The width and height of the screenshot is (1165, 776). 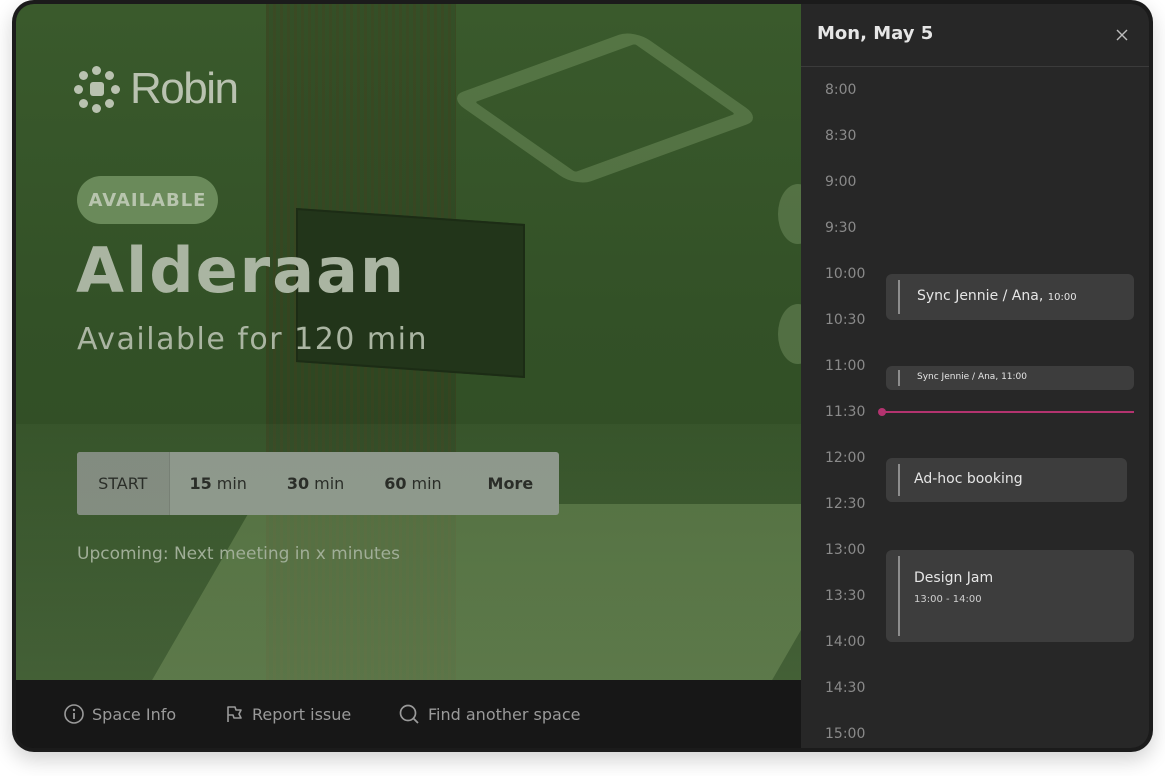 I want to click on status-badge: AVAILABLE, so click(x=147, y=200).